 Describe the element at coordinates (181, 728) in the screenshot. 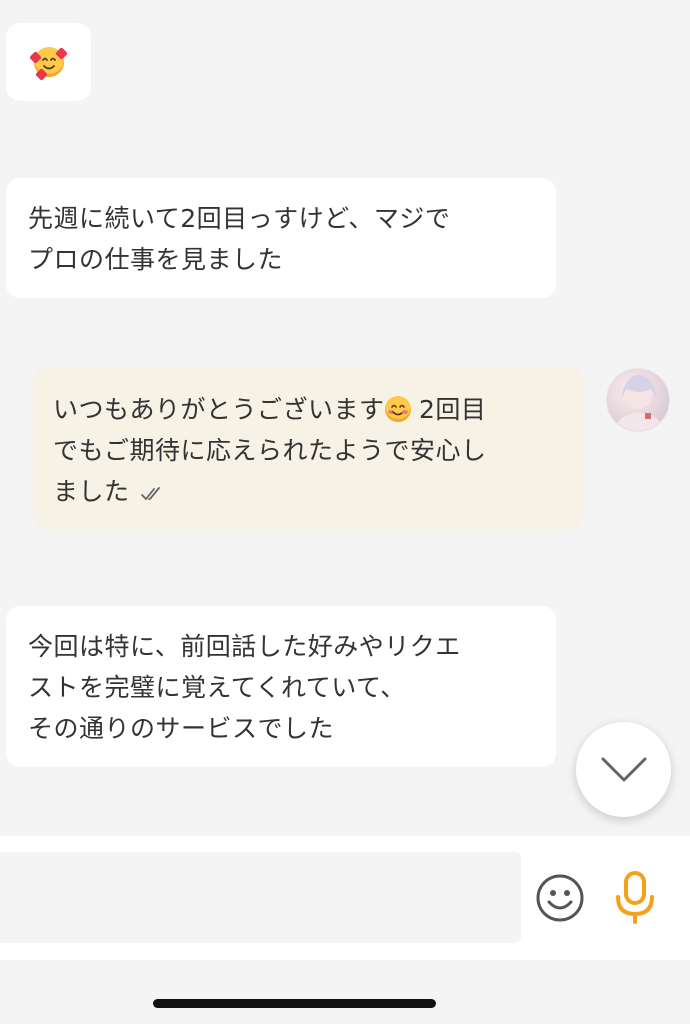

I see `message-text-line: その通りのサービスでした` at that location.